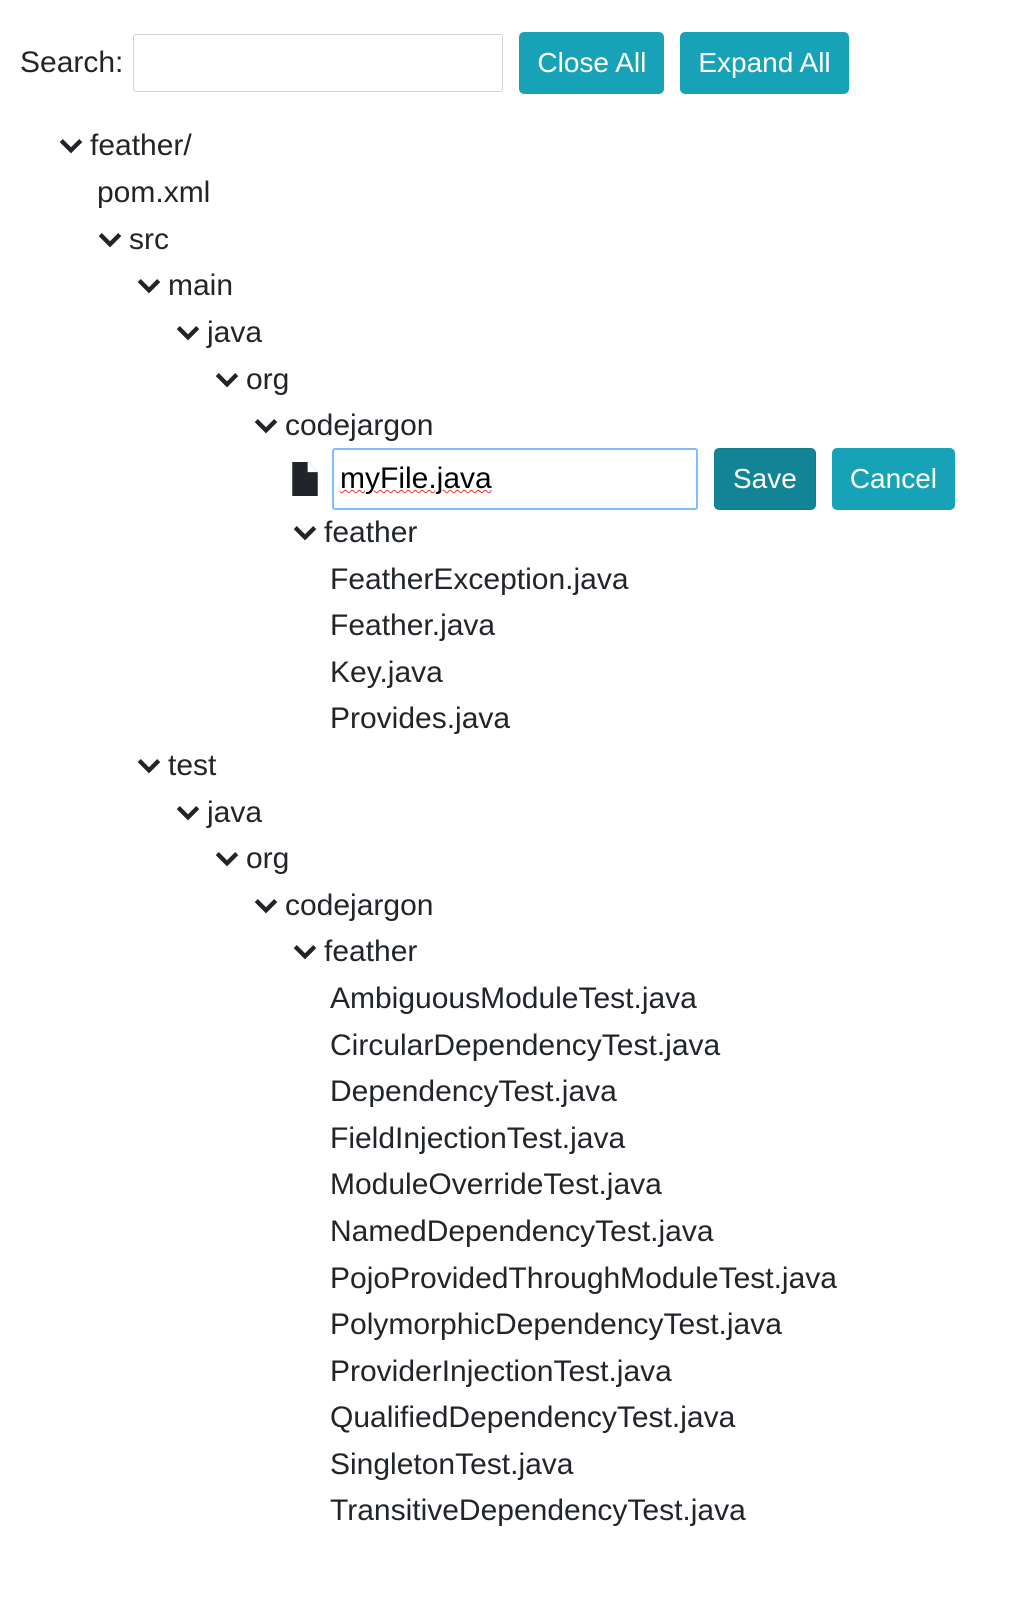  What do you see at coordinates (305, 479) in the screenshot?
I see `file-icon` at bounding box center [305, 479].